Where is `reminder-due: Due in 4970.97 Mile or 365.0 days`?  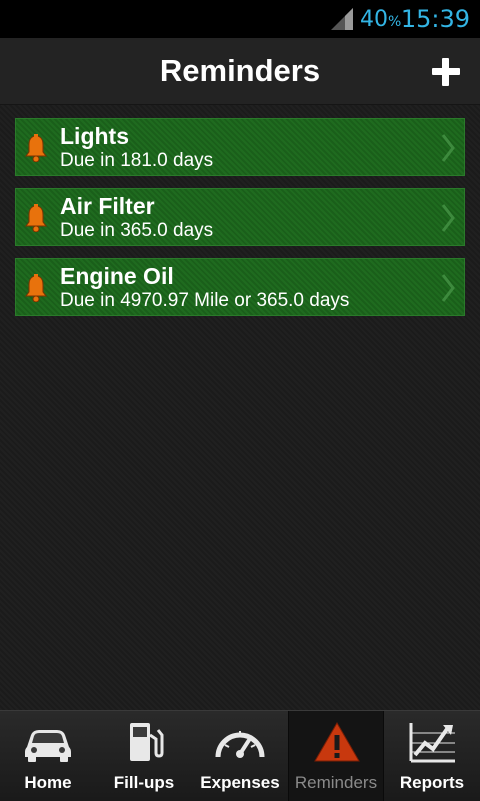 reminder-due: Due in 4970.97 Mile or 365.0 days is located at coordinates (205, 300).